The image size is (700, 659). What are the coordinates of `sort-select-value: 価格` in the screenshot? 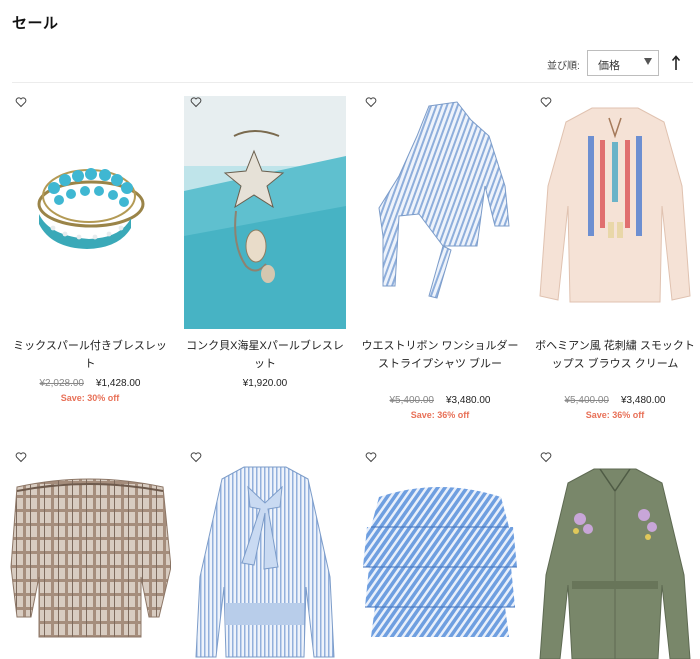 It's located at (609, 66).